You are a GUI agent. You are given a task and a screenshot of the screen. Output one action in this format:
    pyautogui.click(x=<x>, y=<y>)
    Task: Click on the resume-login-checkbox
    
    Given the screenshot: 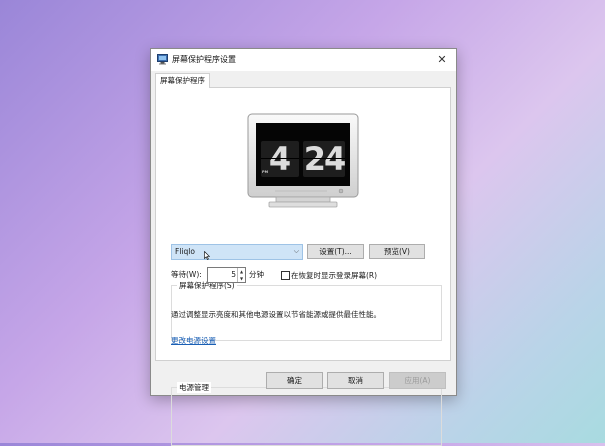 What is the action you would take?
    pyautogui.click(x=285, y=275)
    